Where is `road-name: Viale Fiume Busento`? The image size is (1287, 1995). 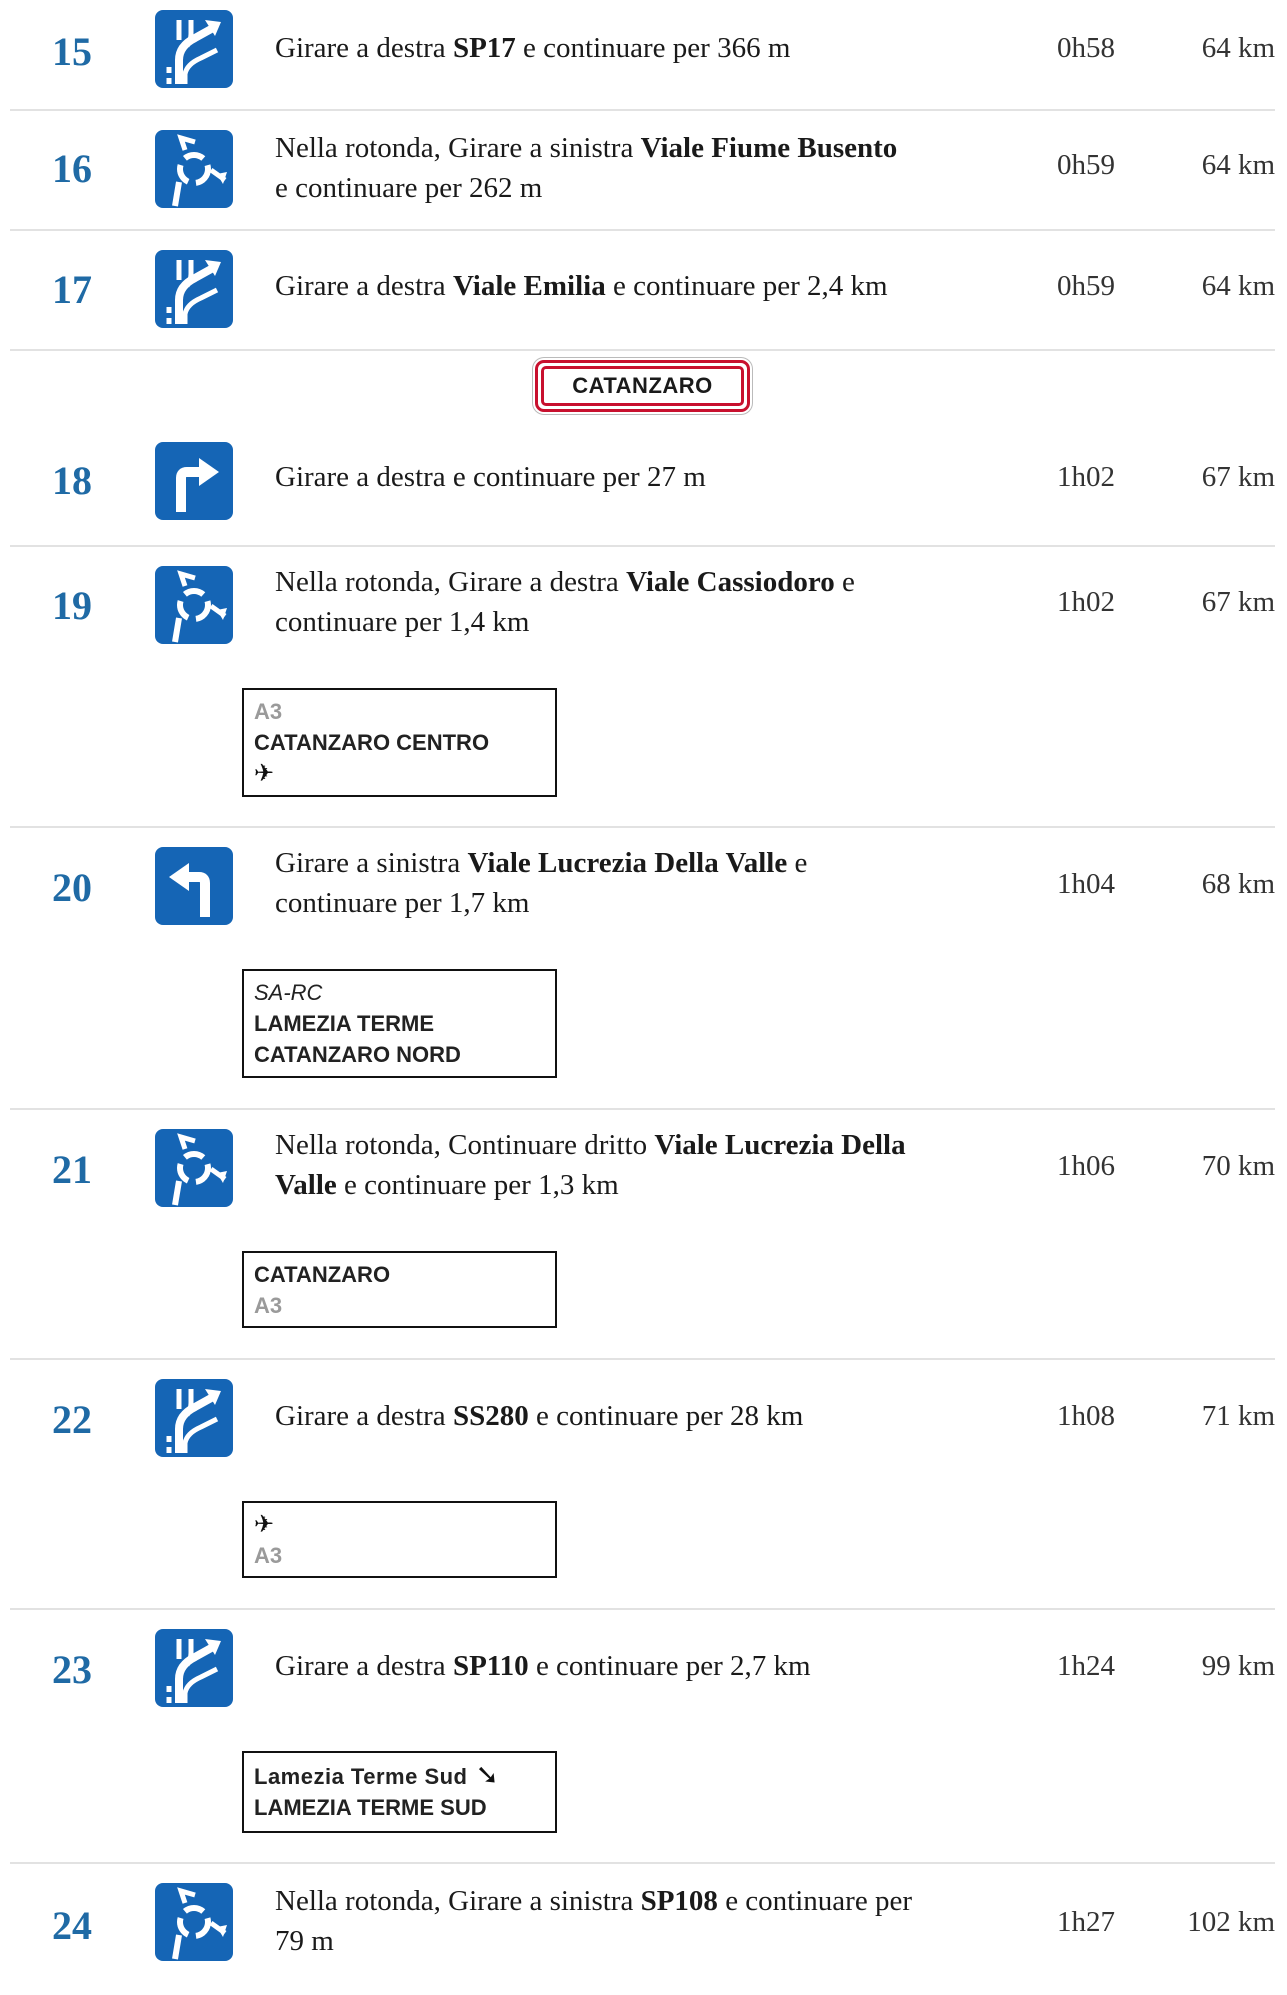
road-name: Viale Fiume Busento is located at coordinates (769, 148).